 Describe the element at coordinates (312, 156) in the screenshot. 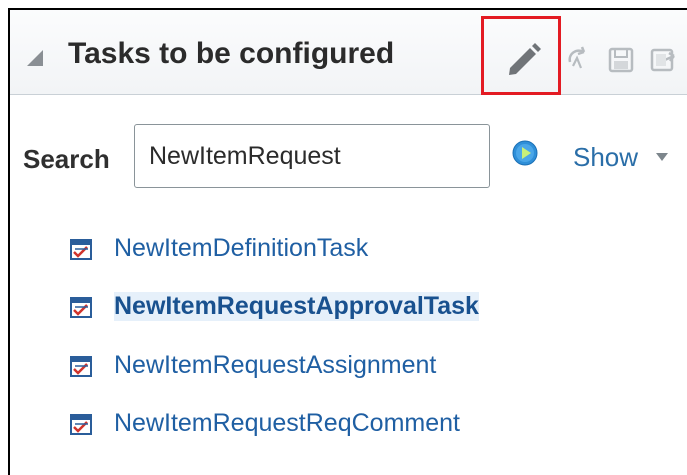

I see `search-input` at that location.